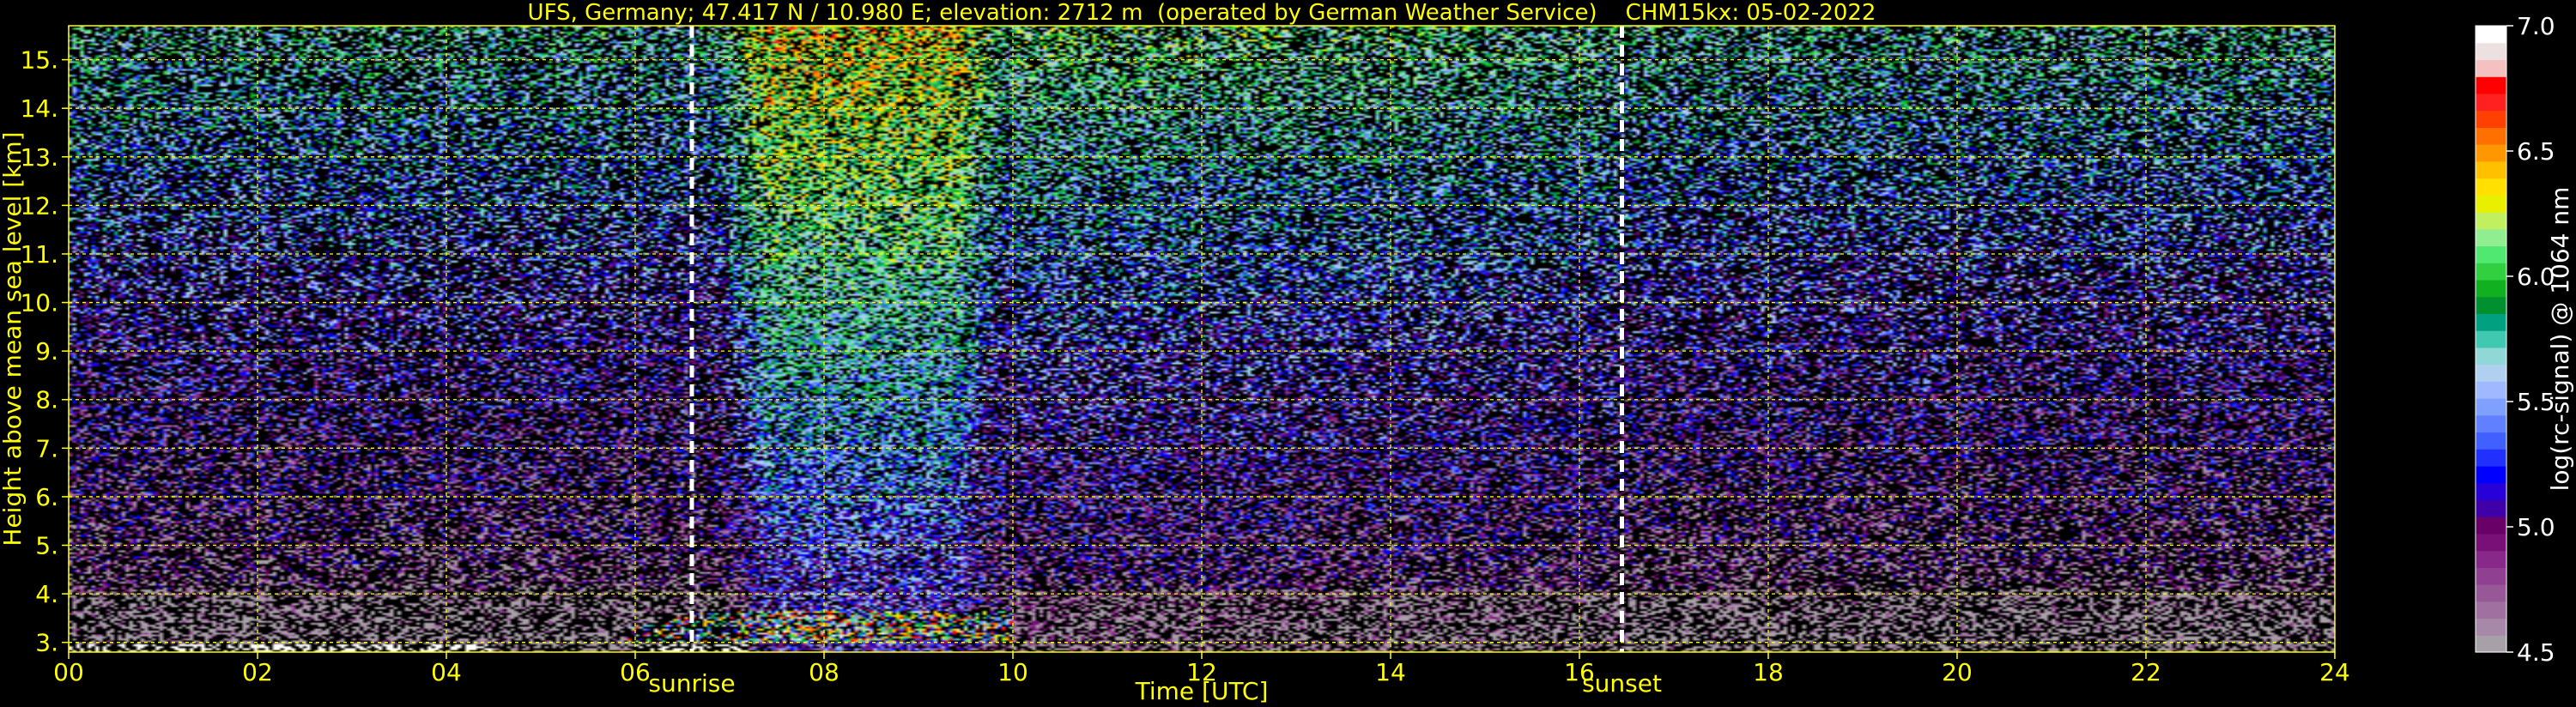  What do you see at coordinates (46, 643) in the screenshot?
I see `y-tick-label: 3.` at bounding box center [46, 643].